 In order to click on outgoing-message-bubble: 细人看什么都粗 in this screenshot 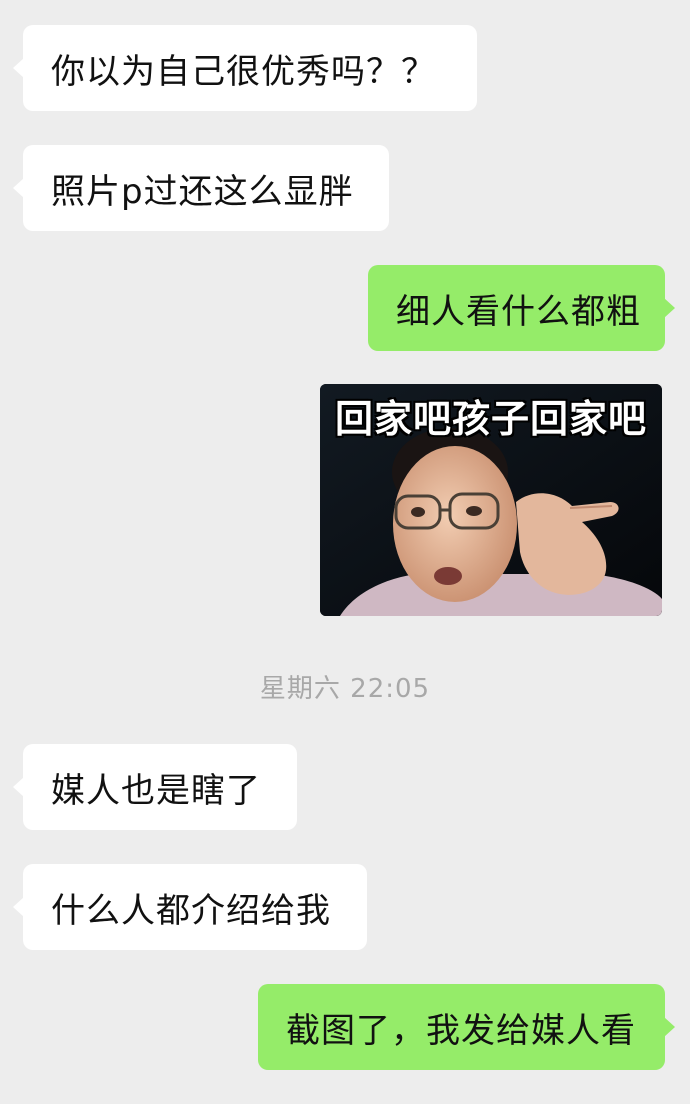, I will do `click(521, 308)`.